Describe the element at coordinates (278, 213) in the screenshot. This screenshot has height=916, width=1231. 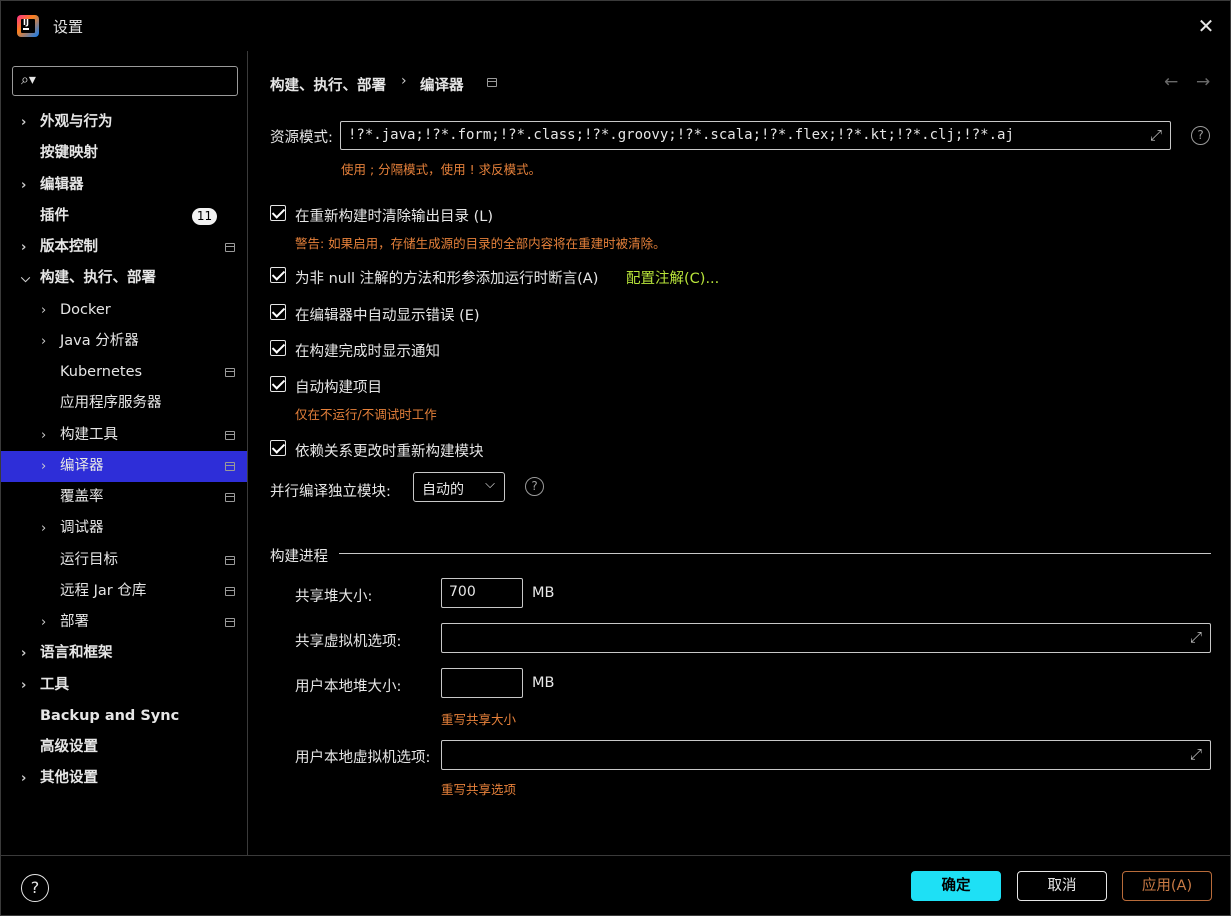
I see `clear-output-checkbox` at that location.